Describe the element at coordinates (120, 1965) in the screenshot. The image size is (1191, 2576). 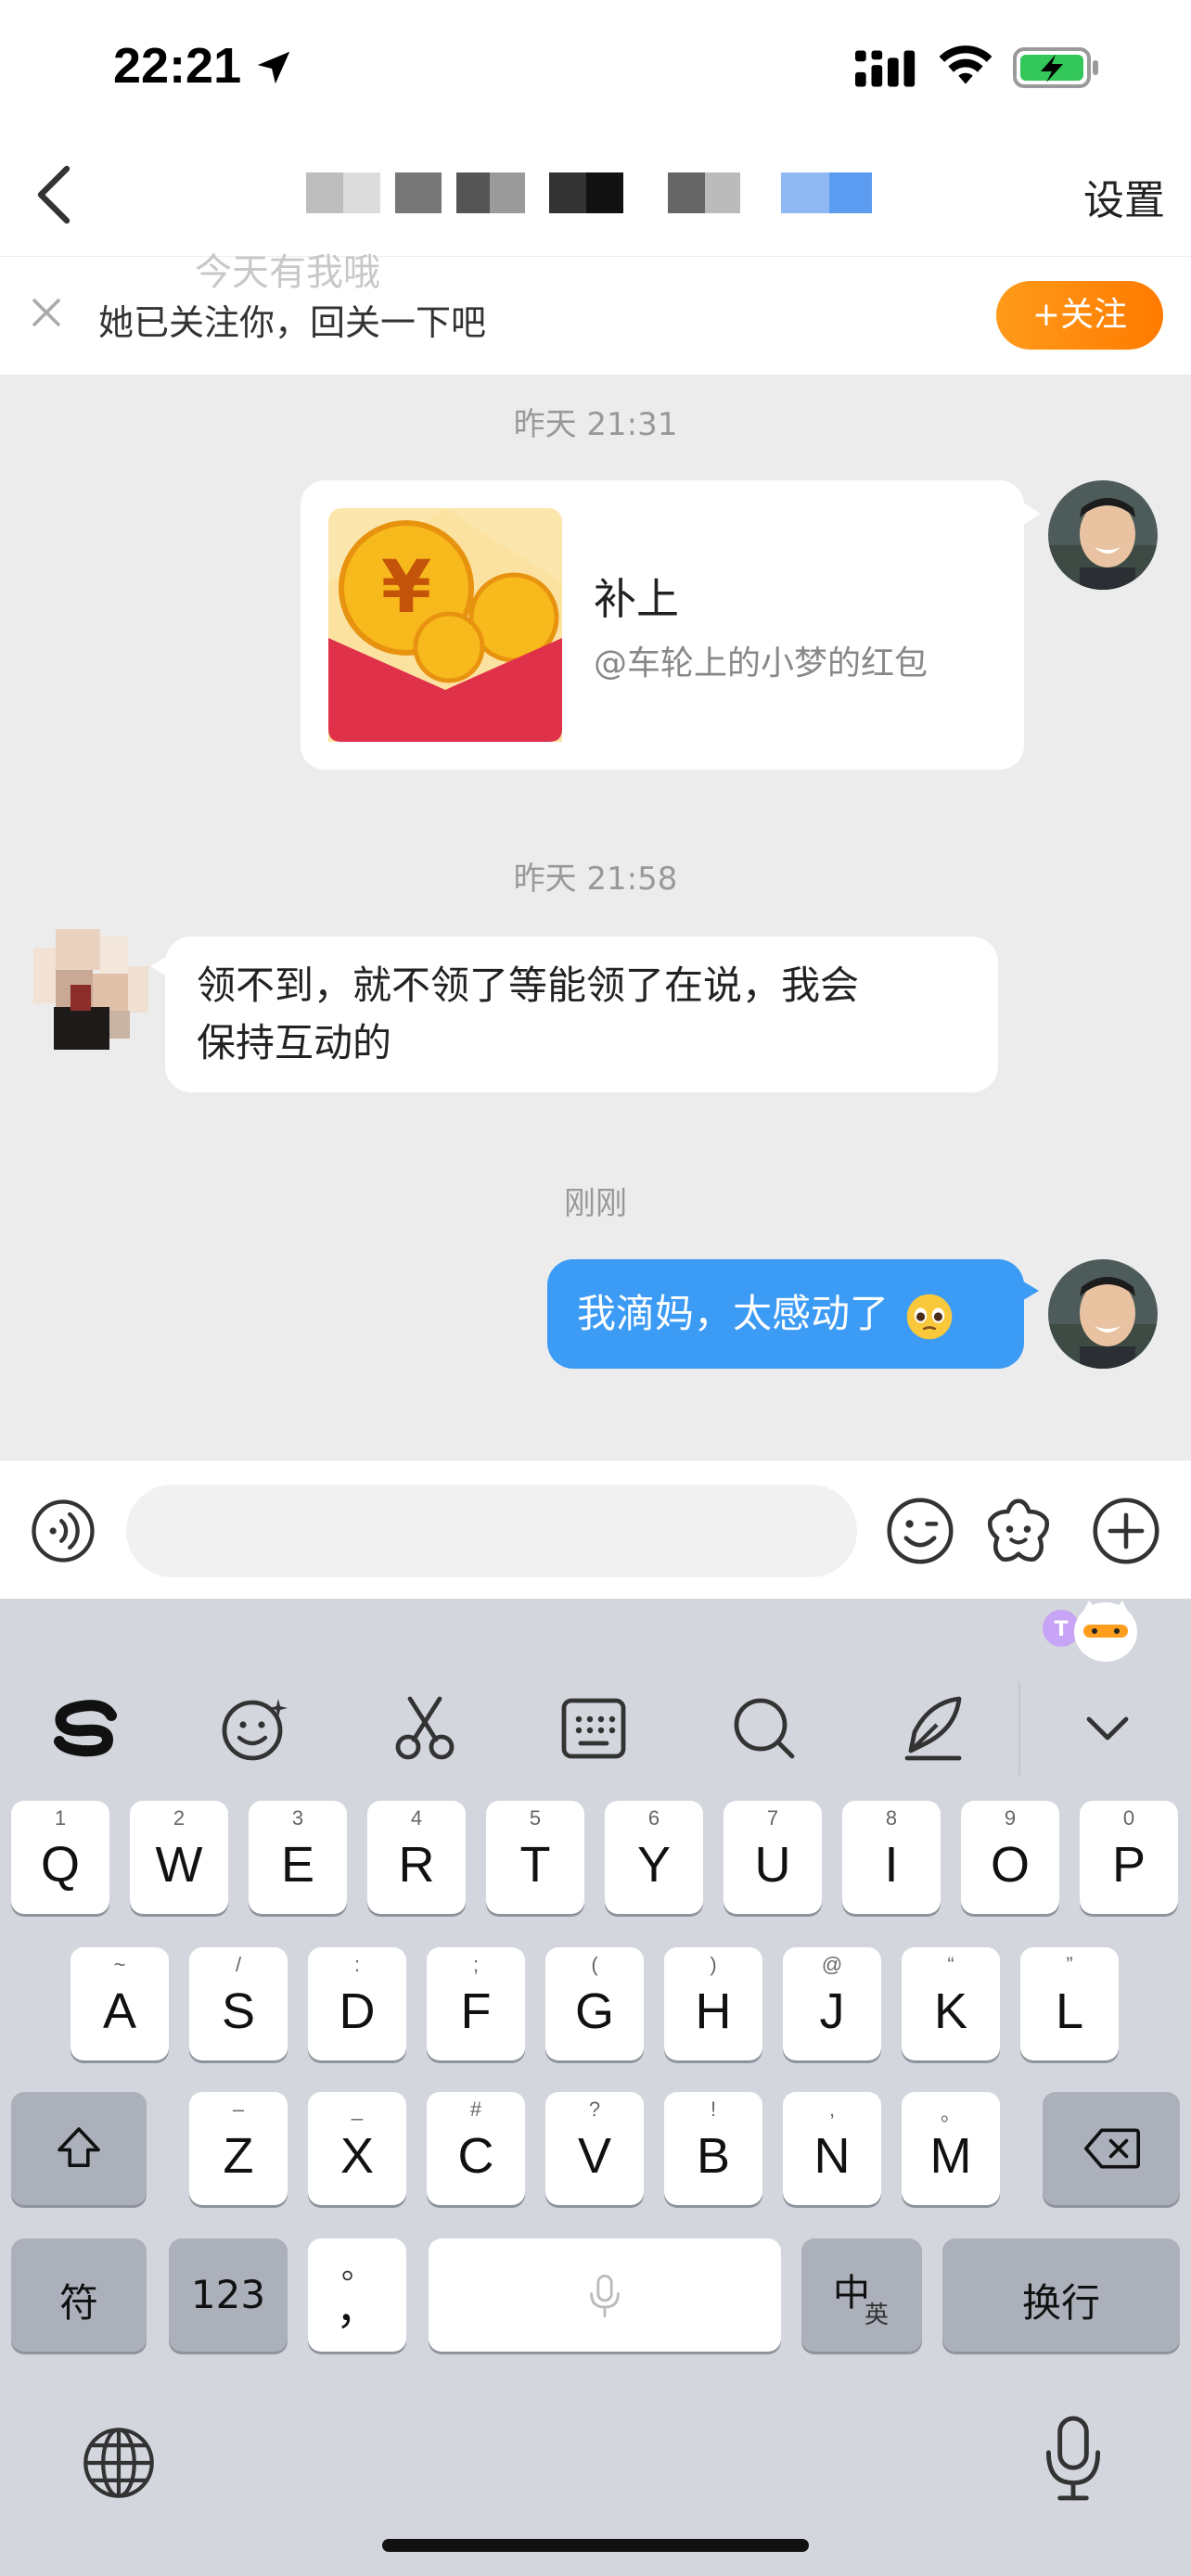
I see `key-sub: ~` at that location.